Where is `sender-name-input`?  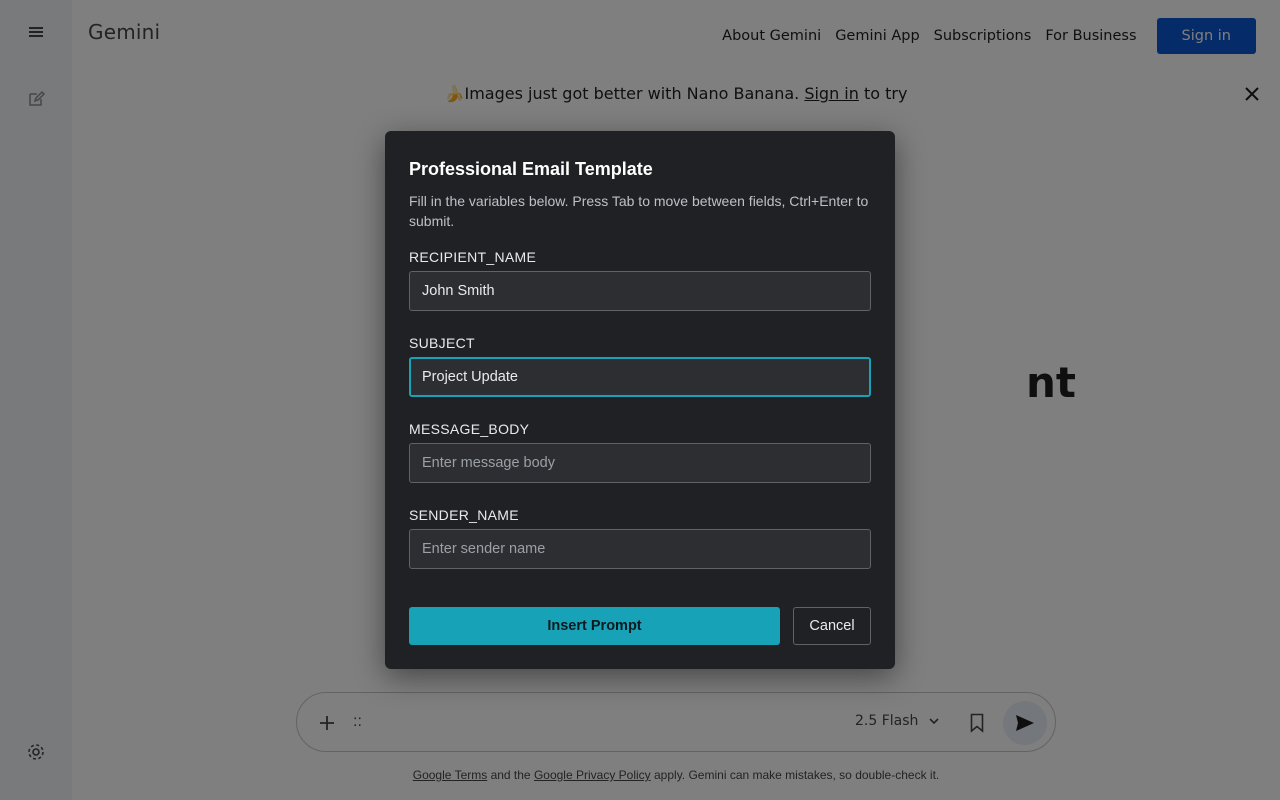 sender-name-input is located at coordinates (640, 549).